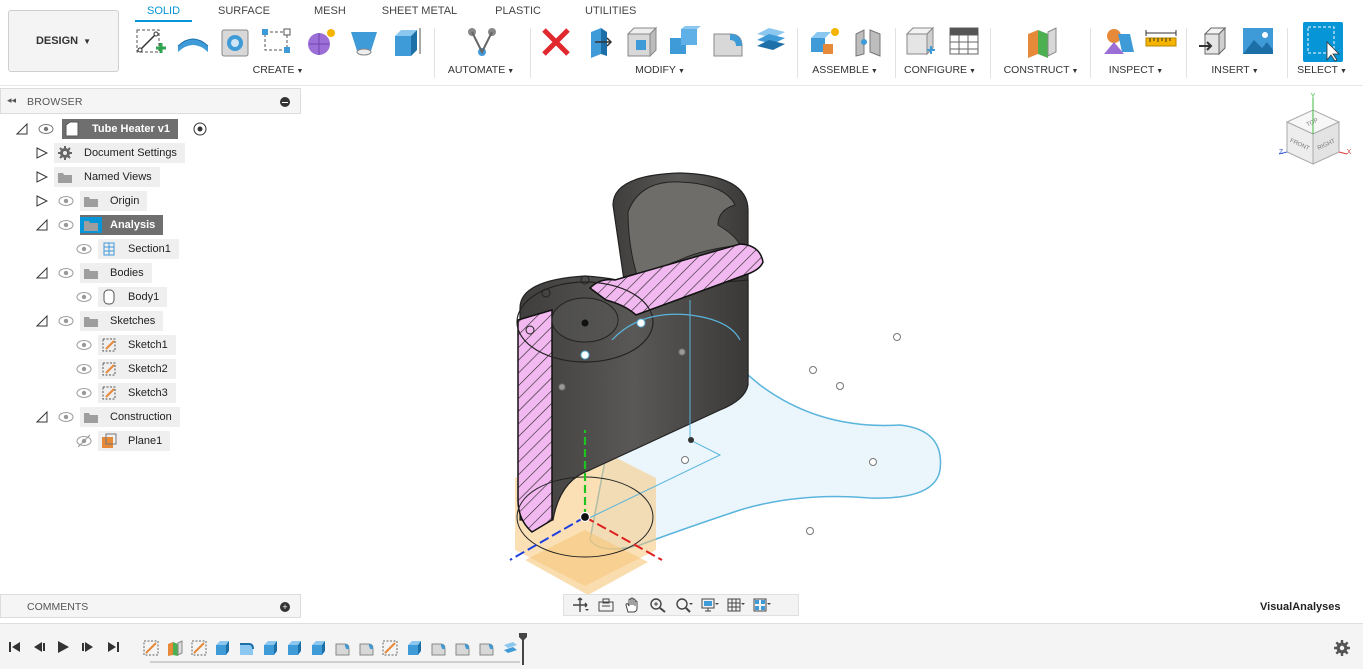  What do you see at coordinates (482, 42) in the screenshot?
I see `automate-icon` at bounding box center [482, 42].